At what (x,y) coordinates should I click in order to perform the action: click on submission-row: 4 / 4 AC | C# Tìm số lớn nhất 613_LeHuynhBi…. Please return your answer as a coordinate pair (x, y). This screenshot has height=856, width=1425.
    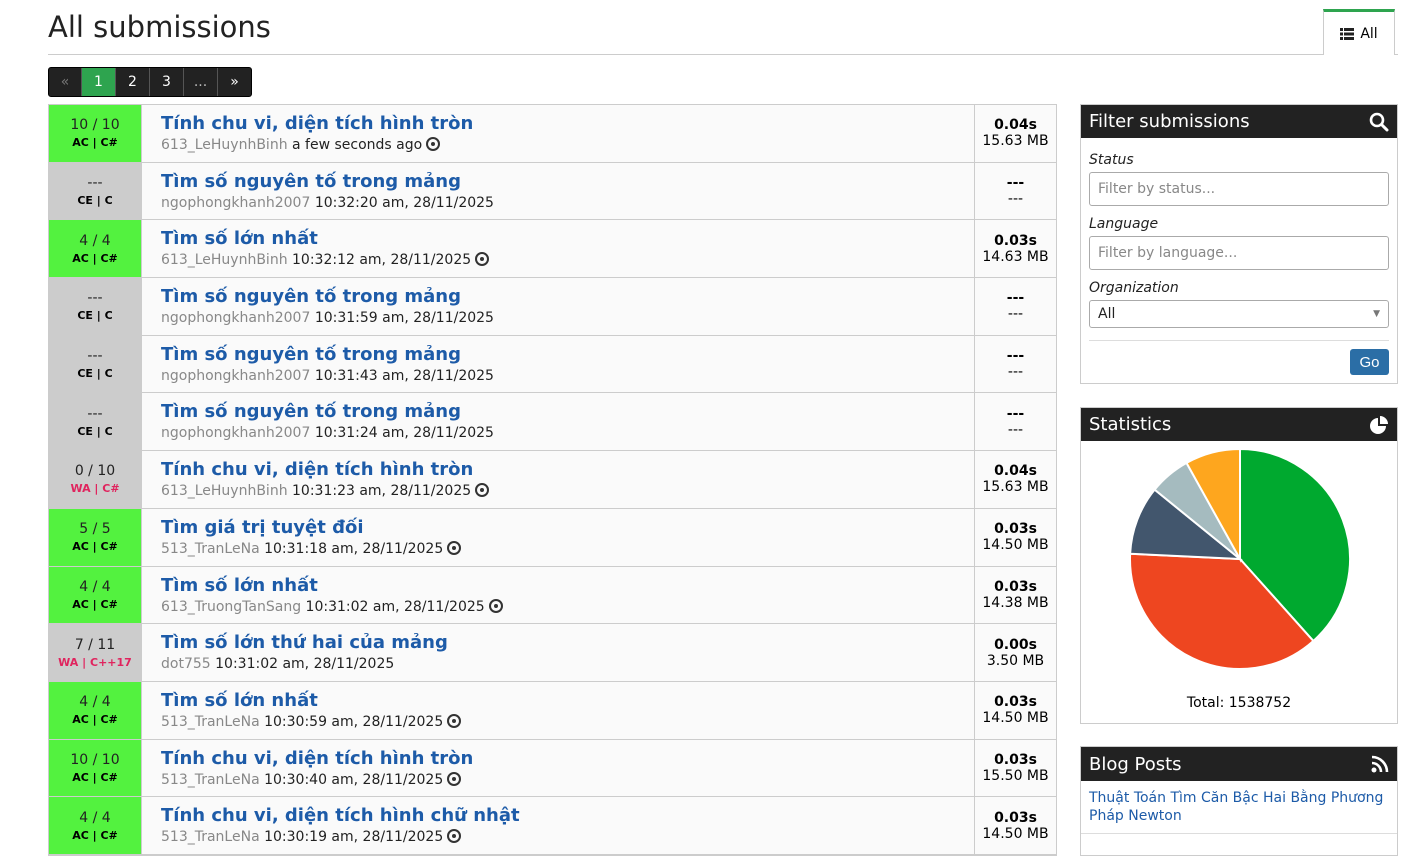
    Looking at the image, I should click on (552, 249).